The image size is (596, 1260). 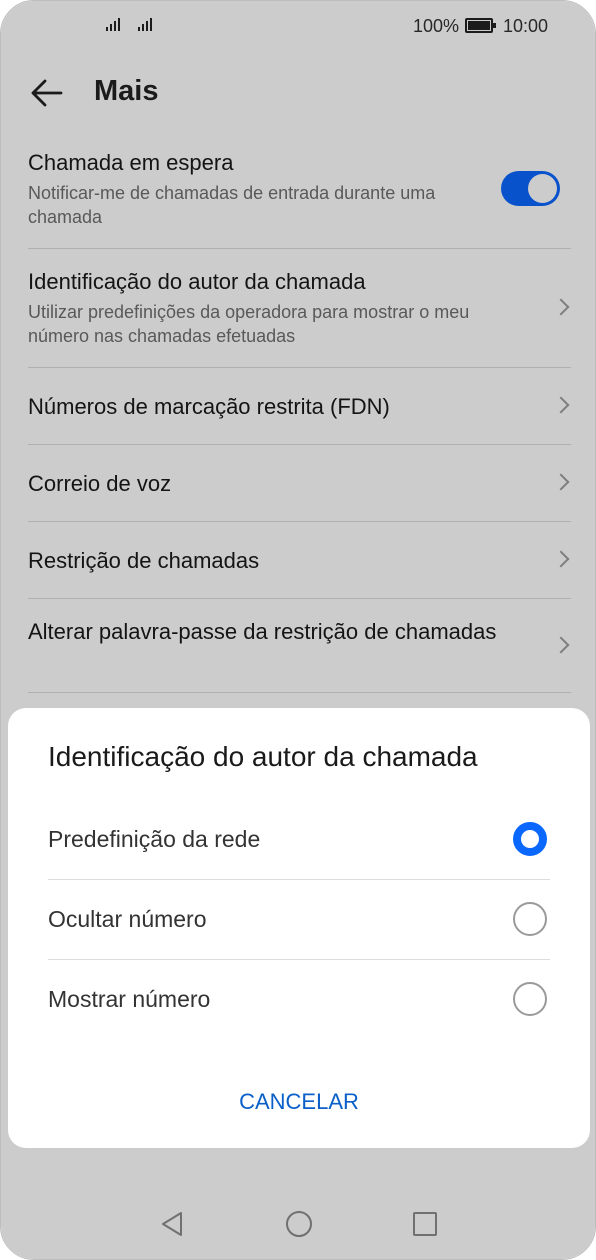 I want to click on cancel-button: CANCELAR, so click(x=299, y=1102).